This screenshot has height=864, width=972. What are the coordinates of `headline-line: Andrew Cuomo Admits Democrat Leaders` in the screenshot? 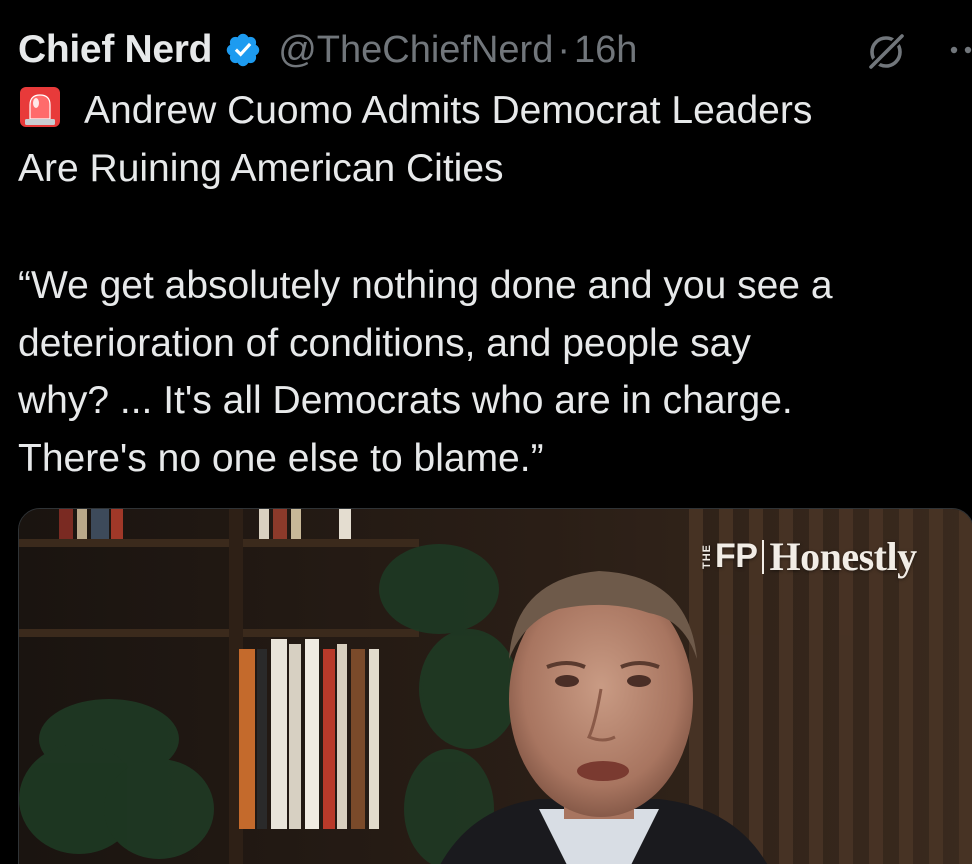 It's located at (490, 111).